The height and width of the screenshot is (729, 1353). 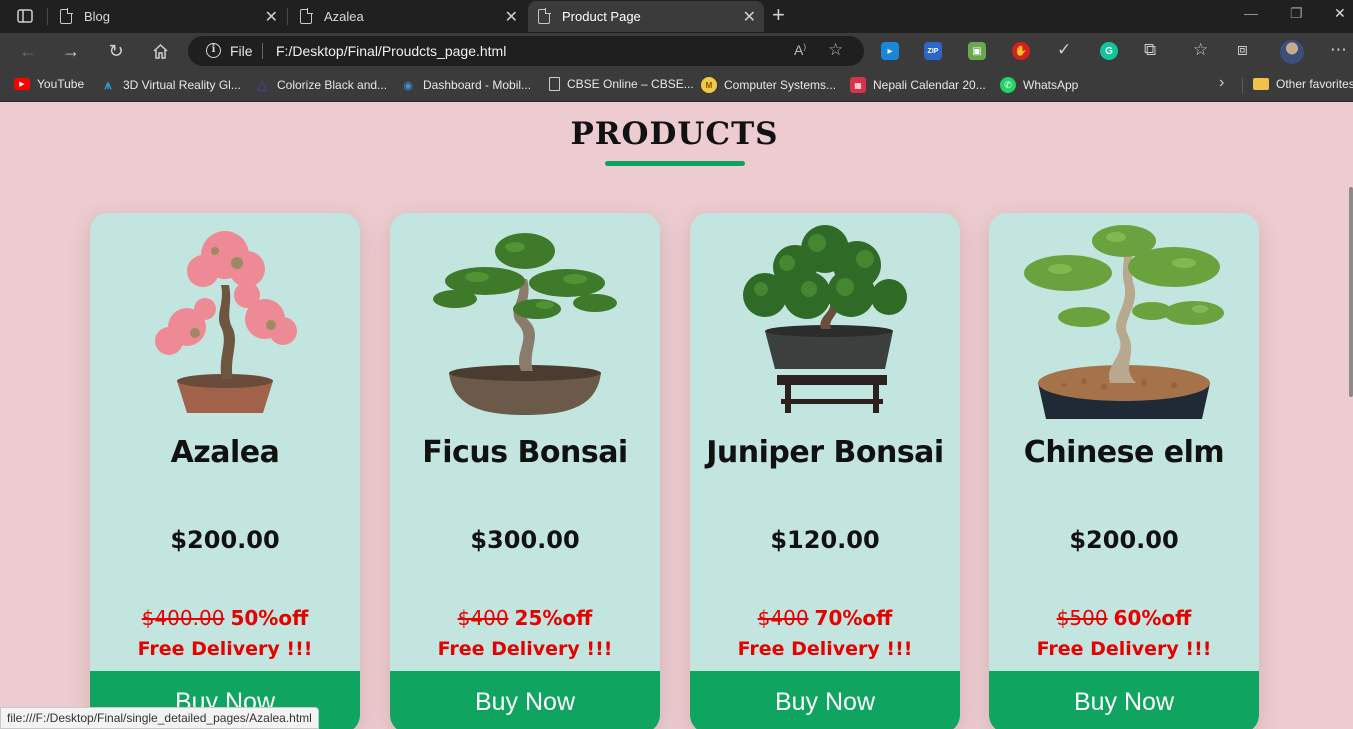 What do you see at coordinates (1124, 452) in the screenshot?
I see `product-name: Chinese elm` at bounding box center [1124, 452].